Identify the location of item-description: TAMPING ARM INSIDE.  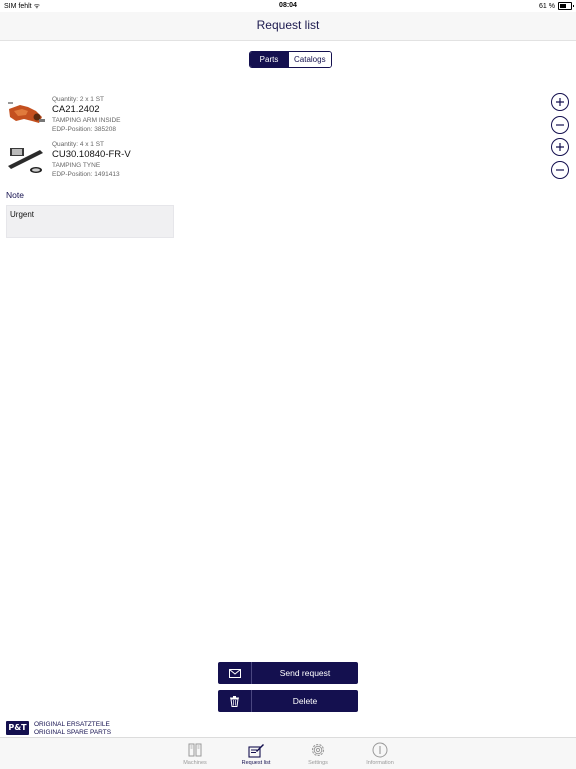
(86, 120).